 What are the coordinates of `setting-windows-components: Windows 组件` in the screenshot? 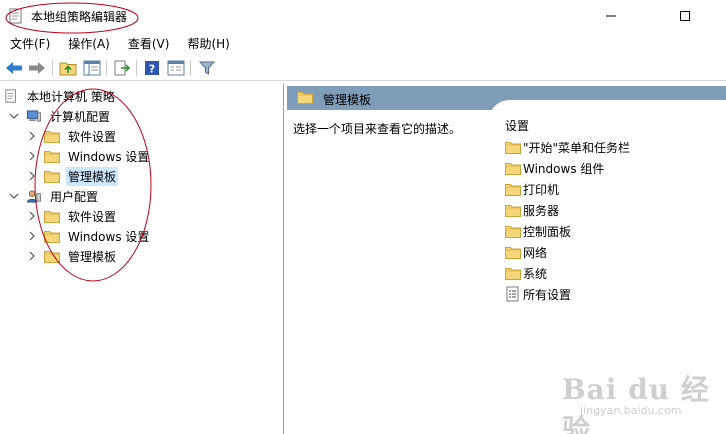 It's located at (554, 168).